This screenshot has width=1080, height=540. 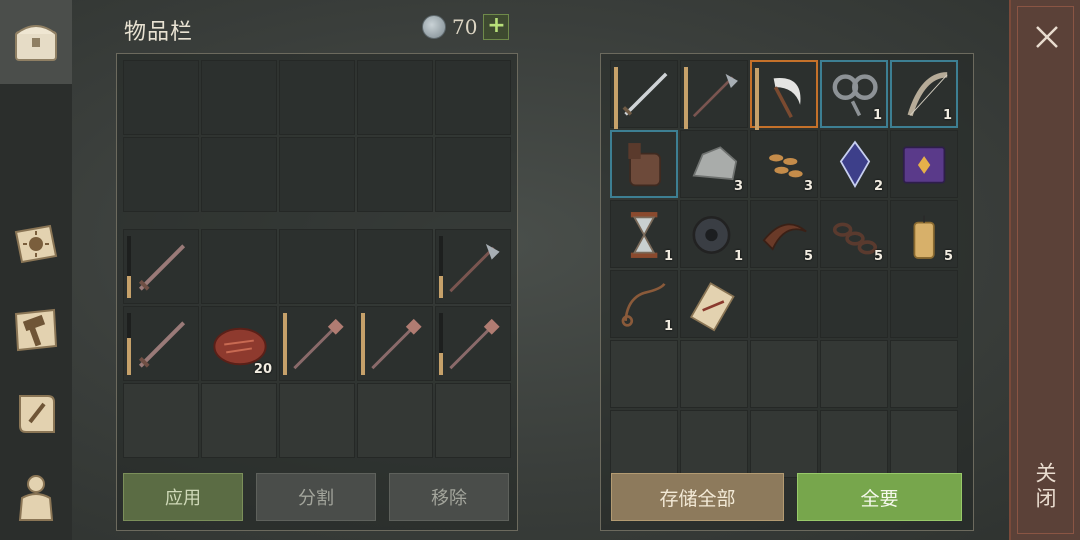 I want to click on purple-book-icon, so click(x=924, y=165).